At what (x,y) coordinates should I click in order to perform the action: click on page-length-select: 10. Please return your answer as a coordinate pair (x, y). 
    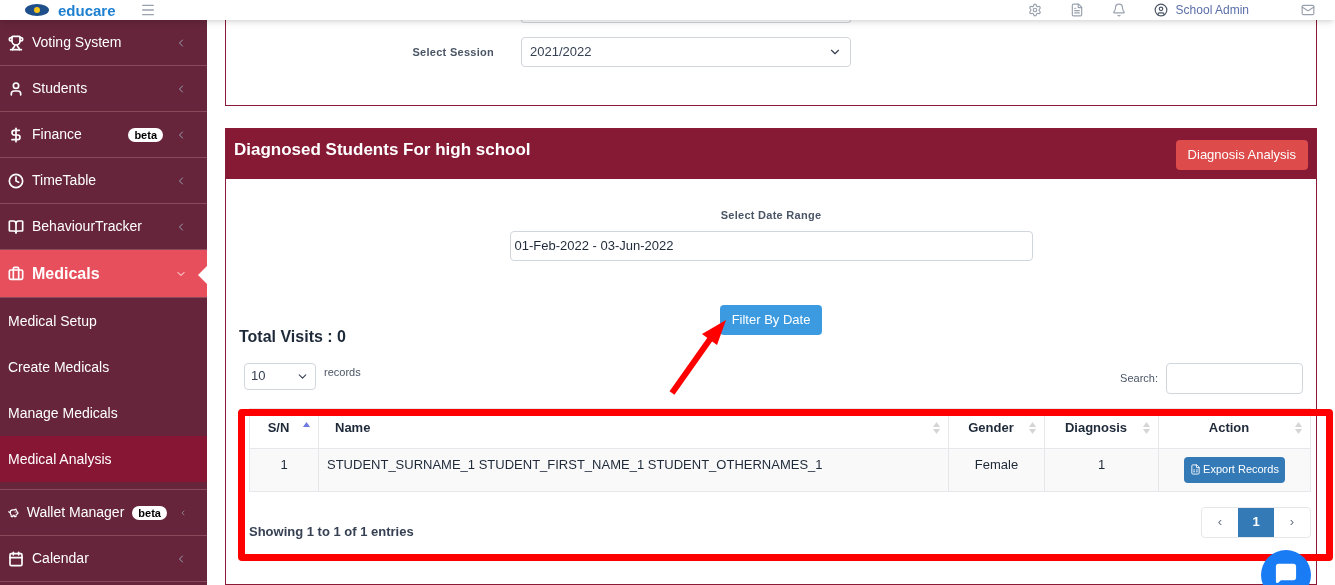
    Looking at the image, I should click on (280, 376).